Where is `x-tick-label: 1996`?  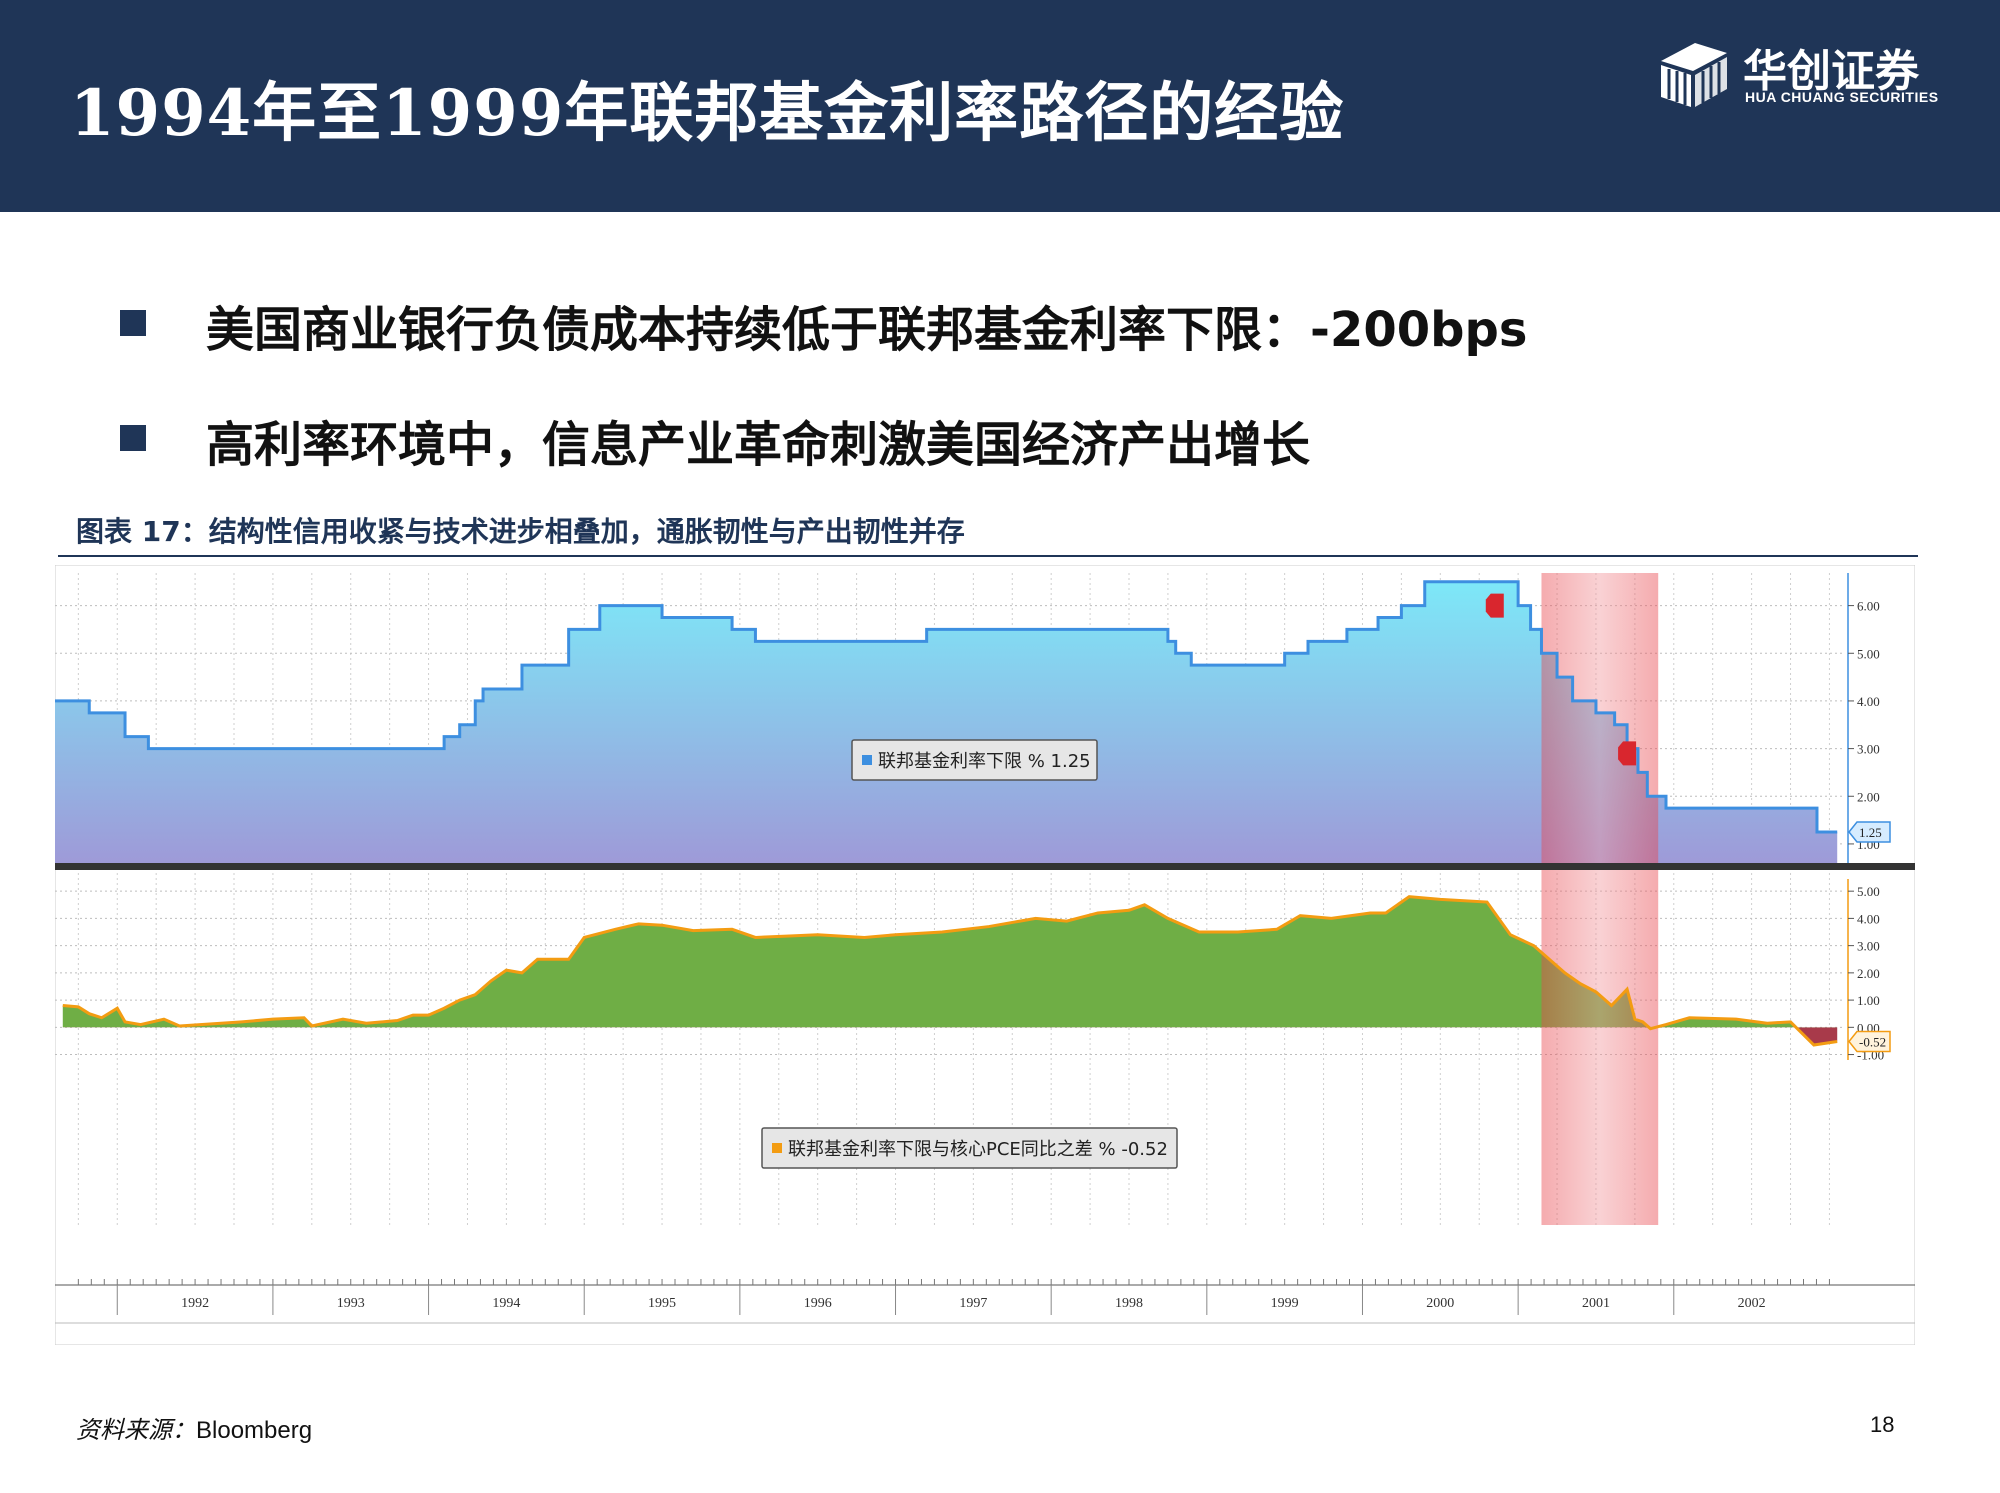 x-tick-label: 1996 is located at coordinates (818, 1303).